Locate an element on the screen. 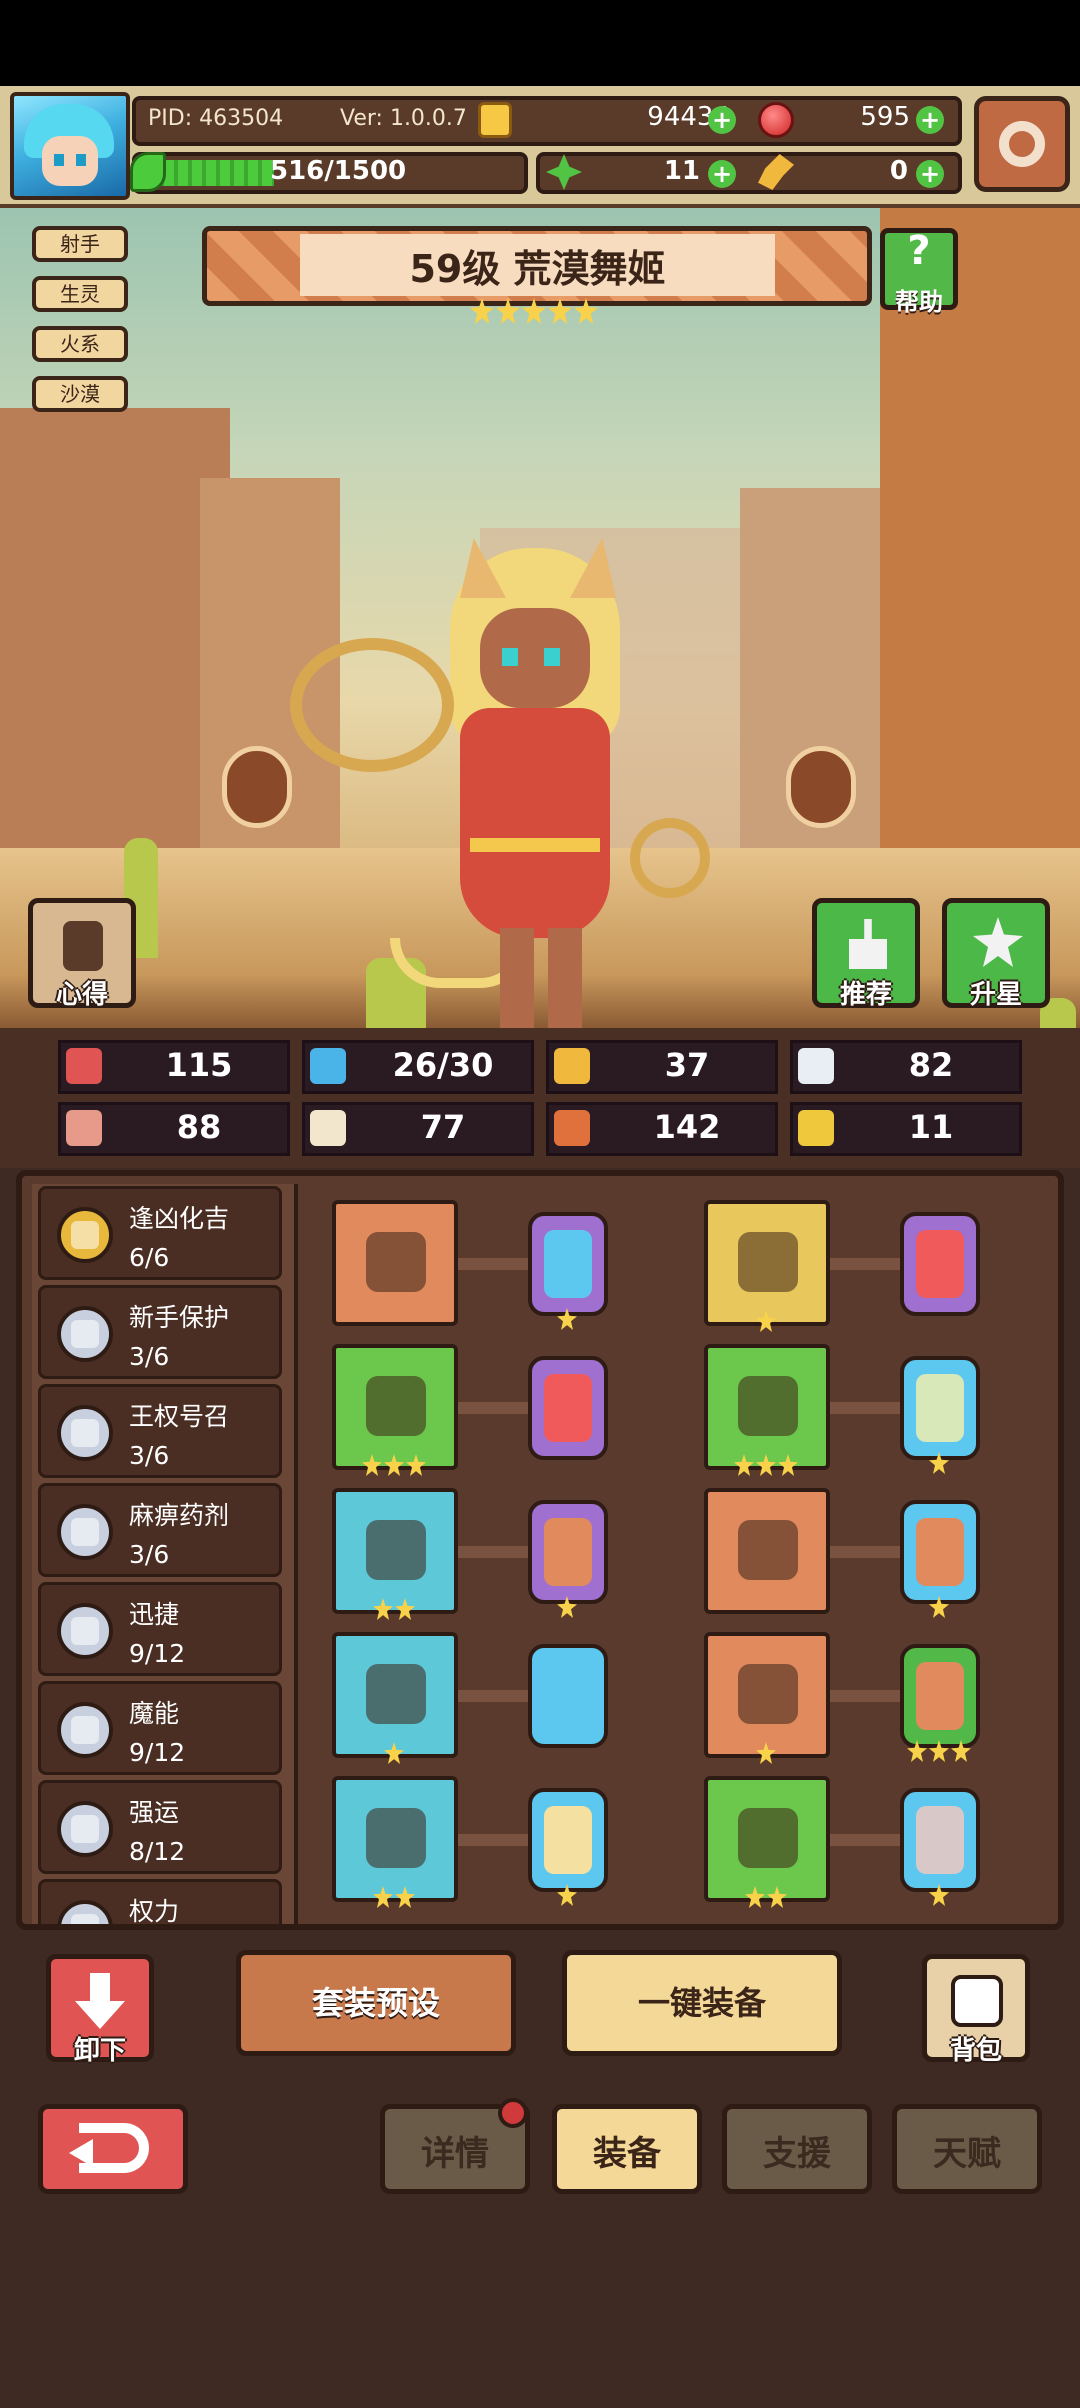  gem-count: 595 is located at coordinates (885, 117).